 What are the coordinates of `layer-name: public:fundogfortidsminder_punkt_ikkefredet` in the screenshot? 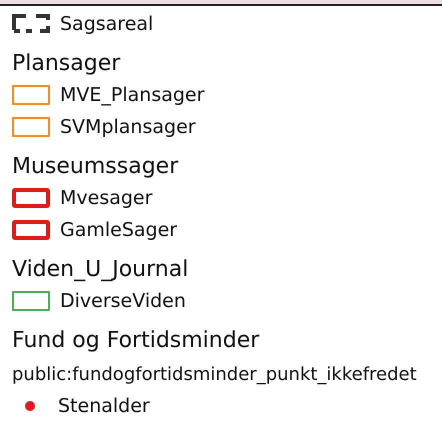 It's located at (215, 375).